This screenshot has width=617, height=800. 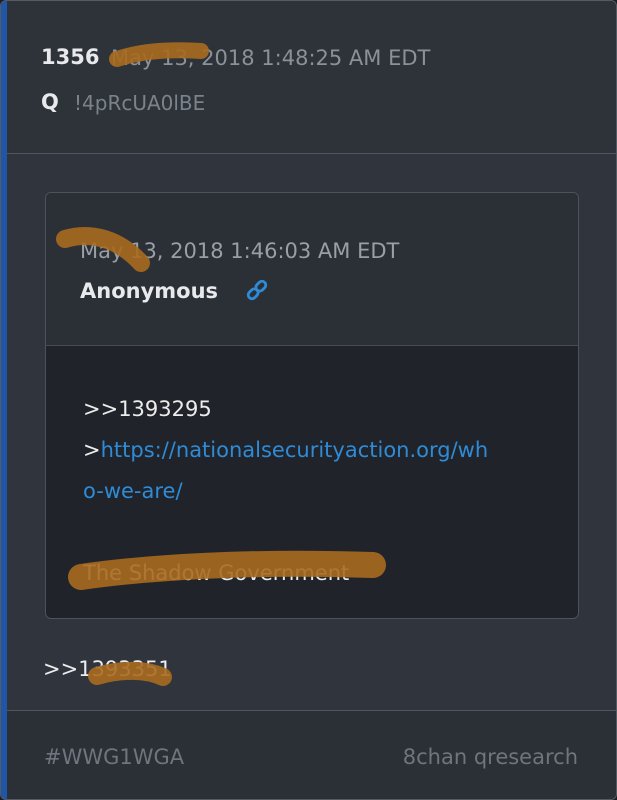 I want to click on external-link: https://nationalsecurityaction.org/wh, so click(x=295, y=450).